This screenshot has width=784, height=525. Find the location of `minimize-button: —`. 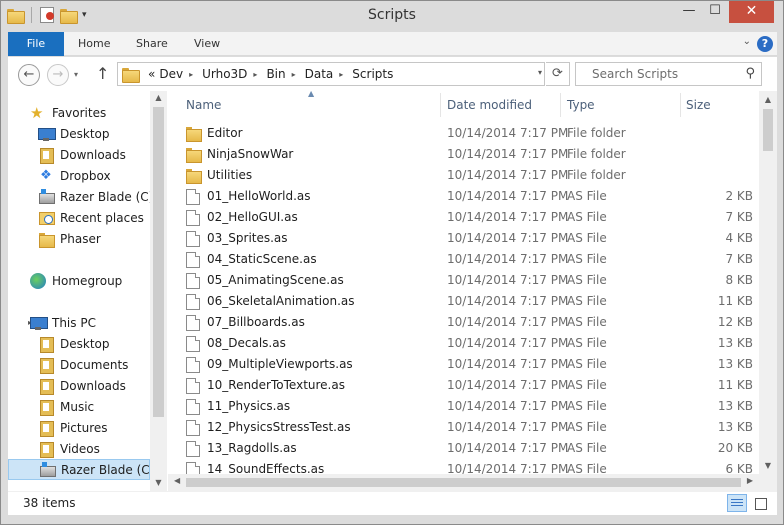

minimize-button: — is located at coordinates (689, 12).